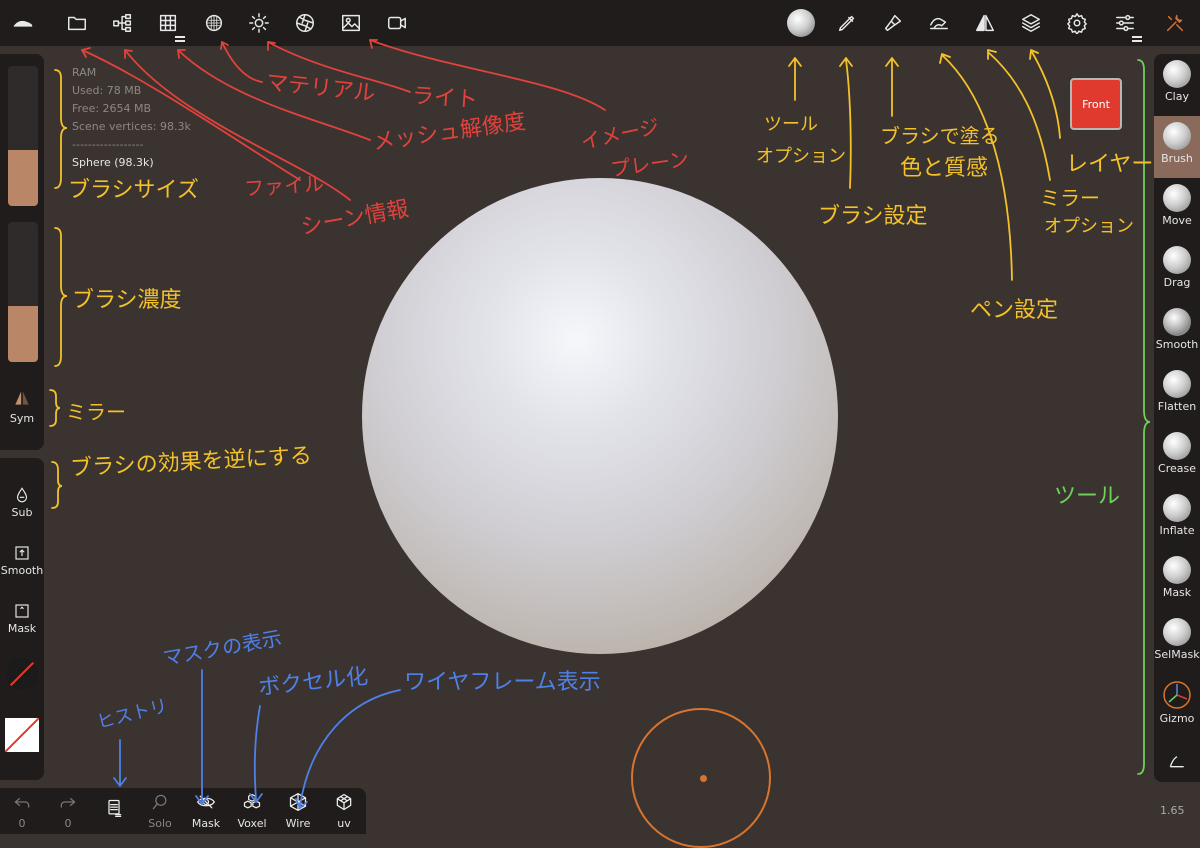 The width and height of the screenshot is (1200, 848). I want to click on color-swatch, so click(22, 735).